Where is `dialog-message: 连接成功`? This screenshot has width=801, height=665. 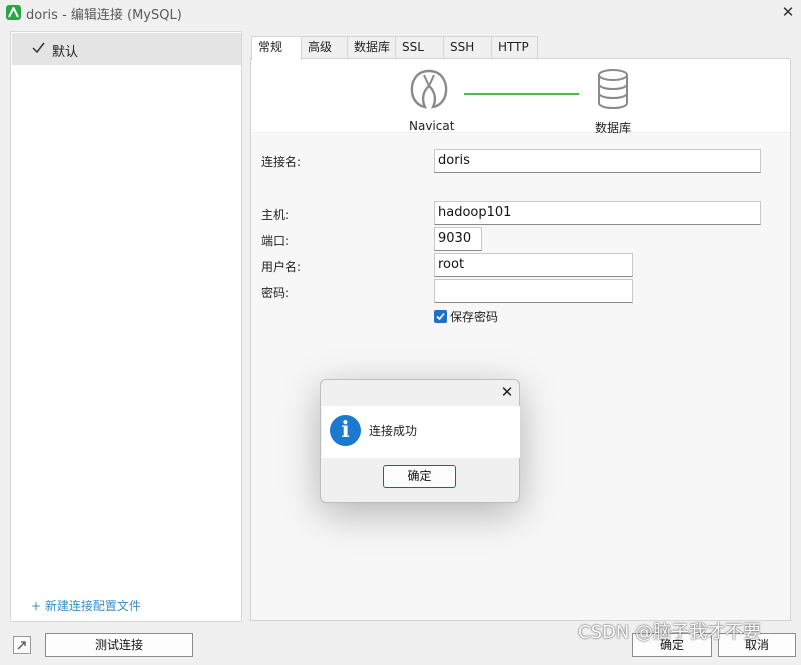 dialog-message: 连接成功 is located at coordinates (393, 431).